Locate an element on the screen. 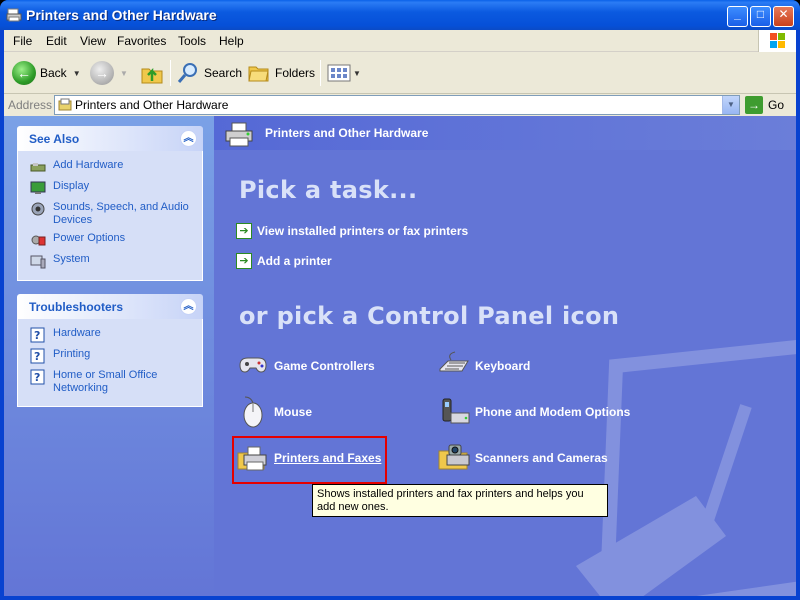  troubleshooter-item-hardware: ? Hardware is located at coordinates (113, 335).